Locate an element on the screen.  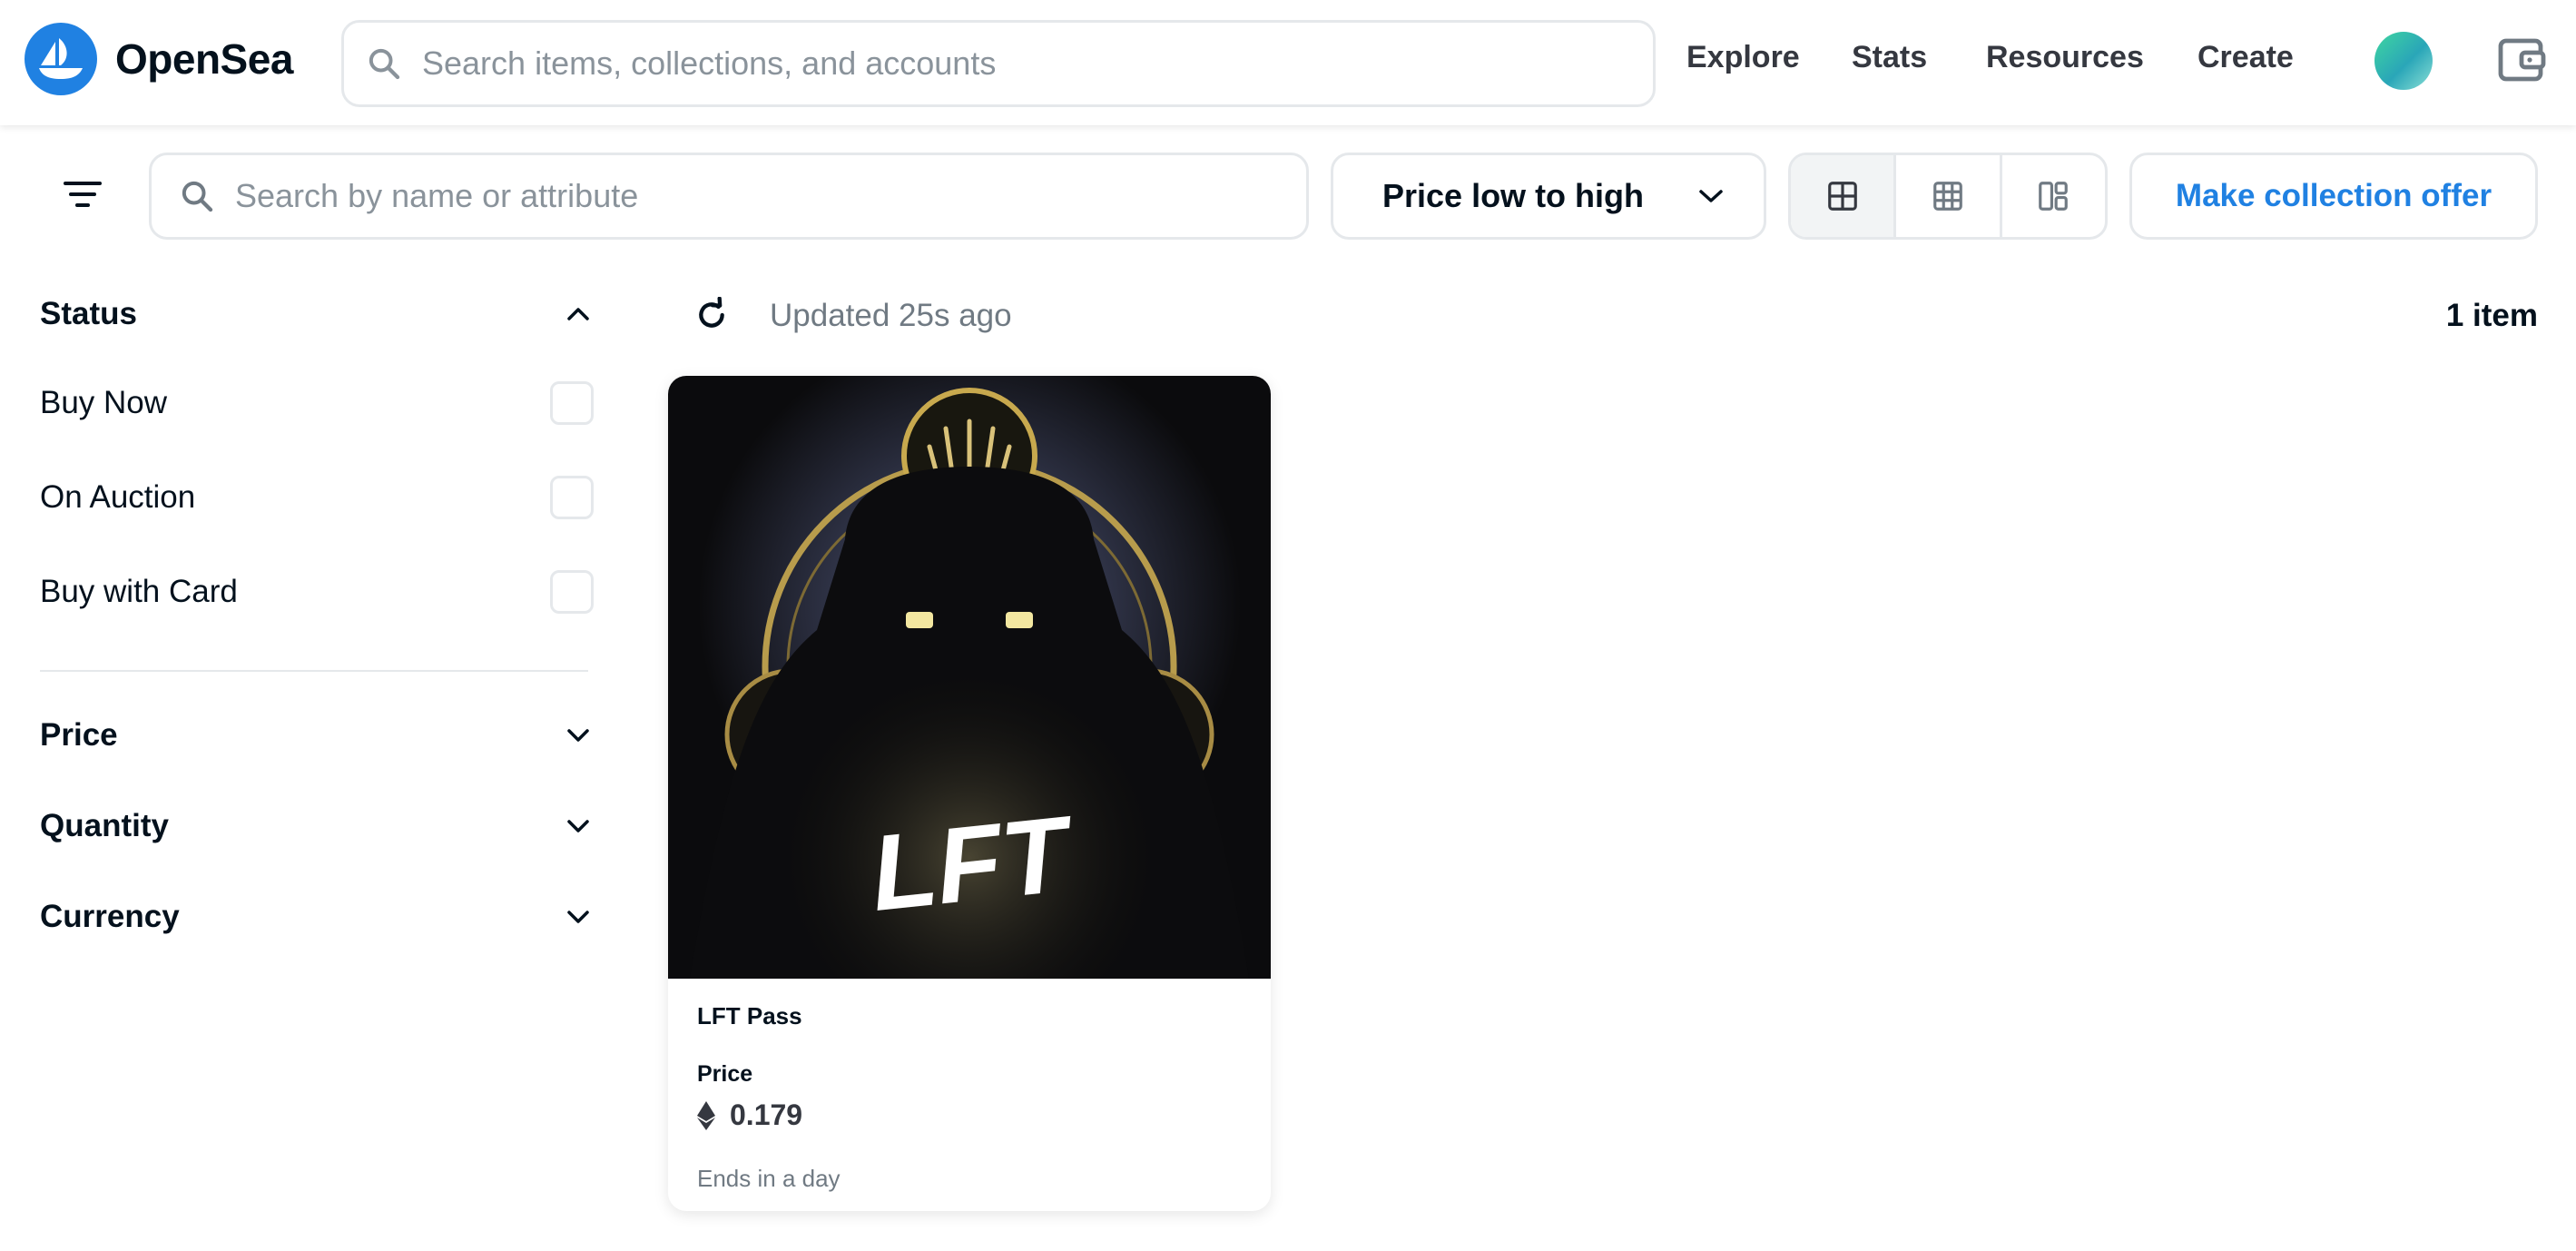
quantity-section-header: Quantity is located at coordinates (316, 826).